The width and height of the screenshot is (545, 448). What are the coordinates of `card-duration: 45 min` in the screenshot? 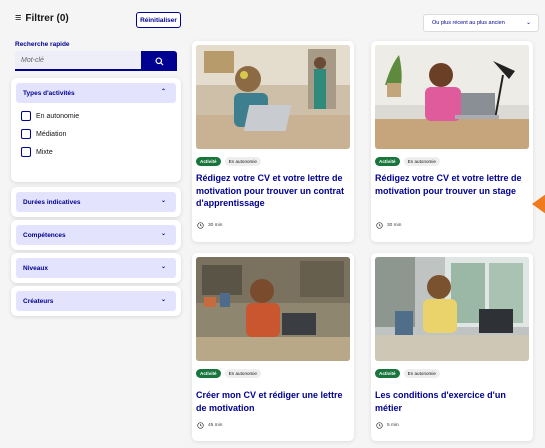 It's located at (209, 425).